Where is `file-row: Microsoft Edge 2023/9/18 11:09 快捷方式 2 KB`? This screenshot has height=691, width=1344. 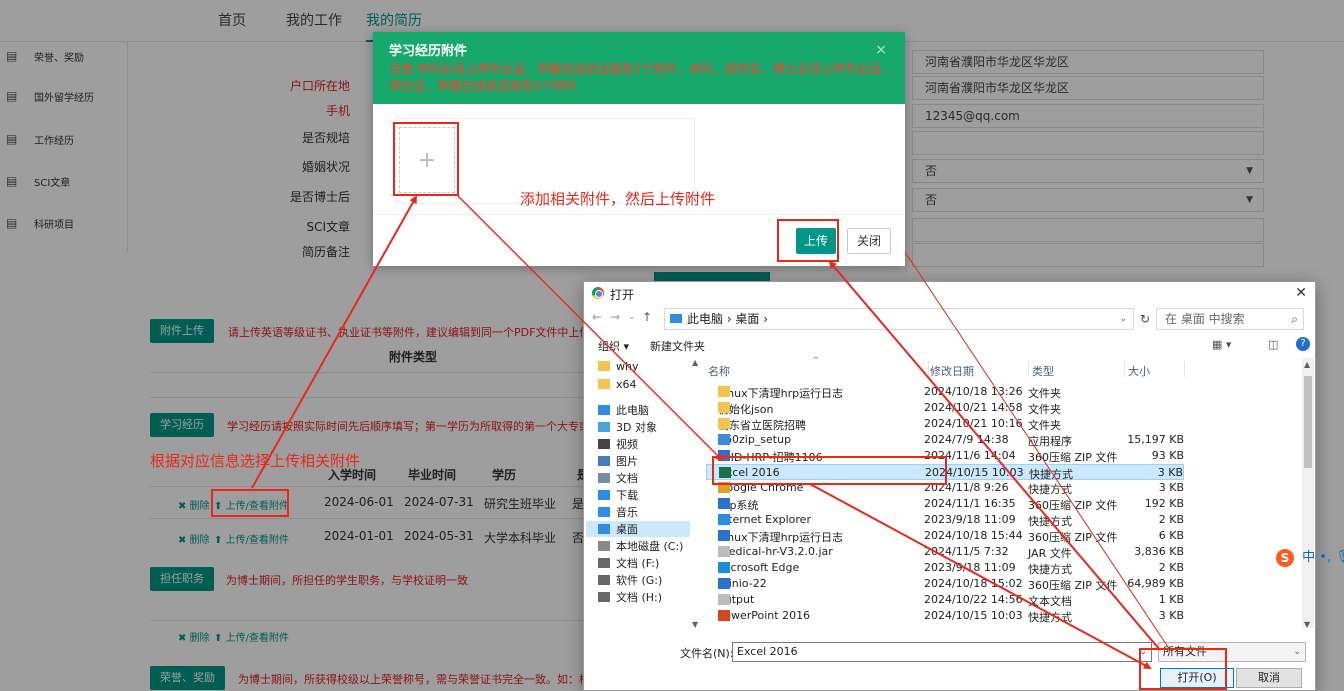
file-row: Microsoft Edge 2023/9/18 11:09 快捷方式 2 KB is located at coordinates (945, 568).